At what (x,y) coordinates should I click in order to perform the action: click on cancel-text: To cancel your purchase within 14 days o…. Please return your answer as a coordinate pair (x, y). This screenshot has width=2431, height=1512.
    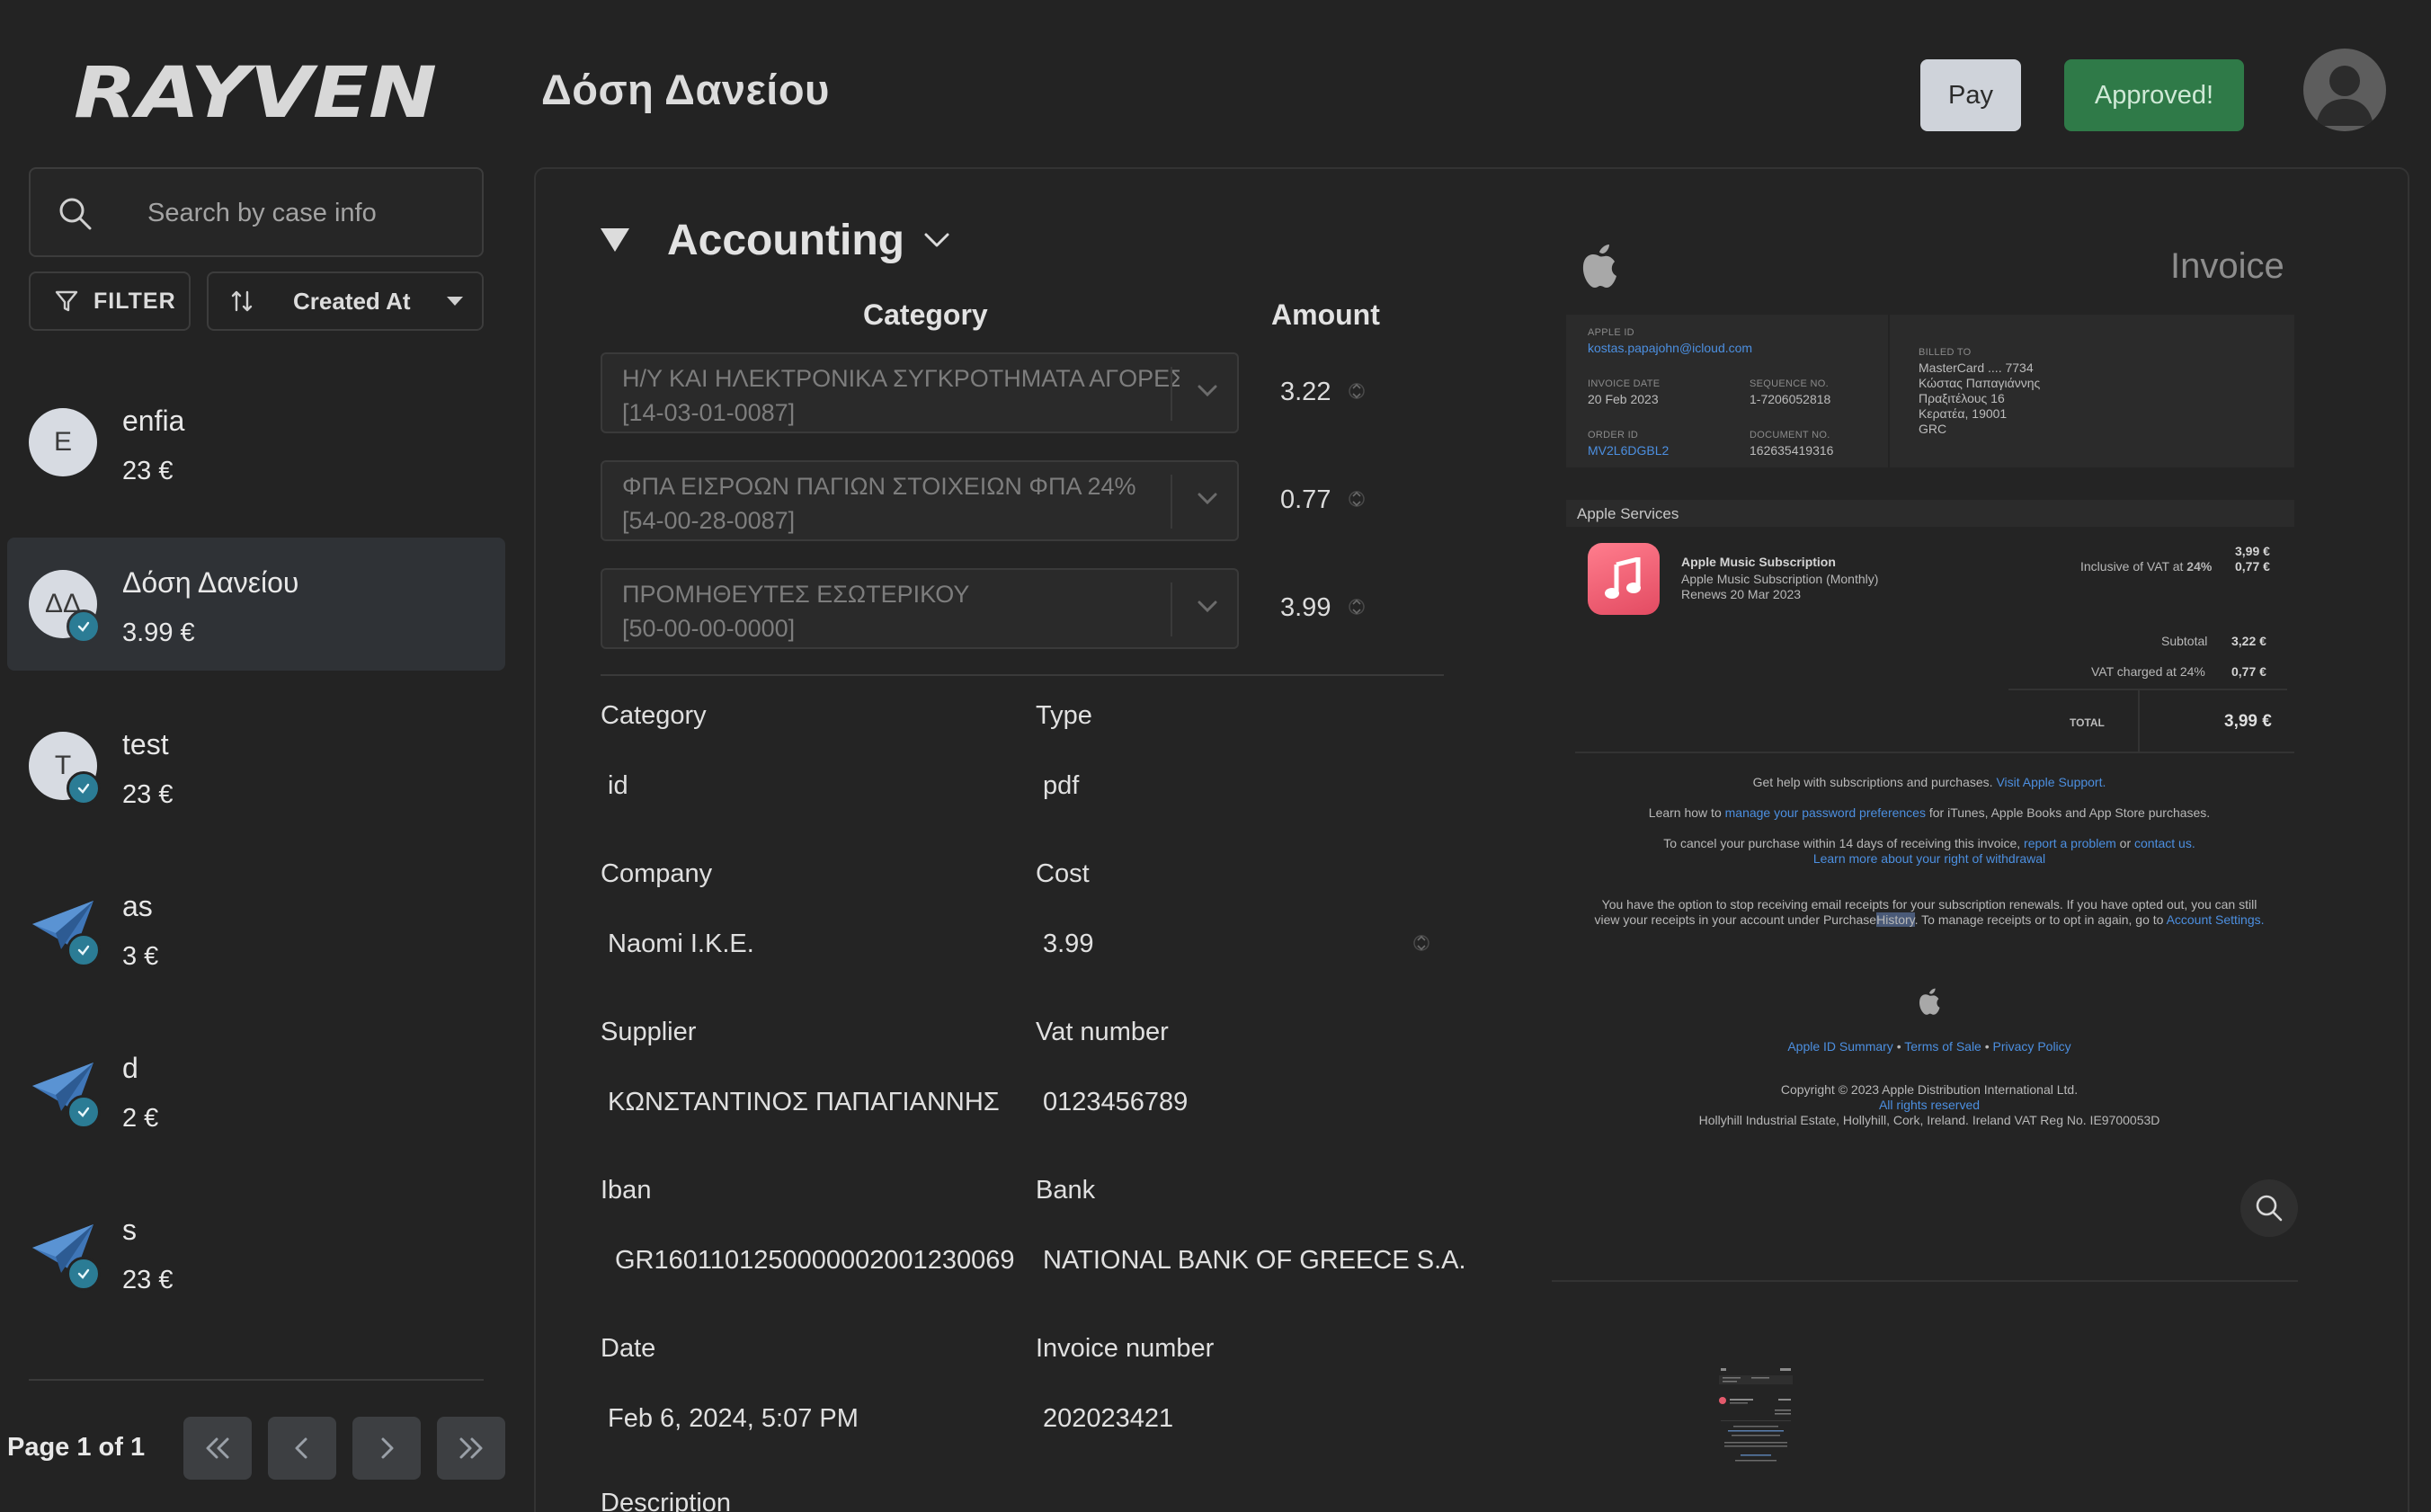
    Looking at the image, I should click on (1842, 843).